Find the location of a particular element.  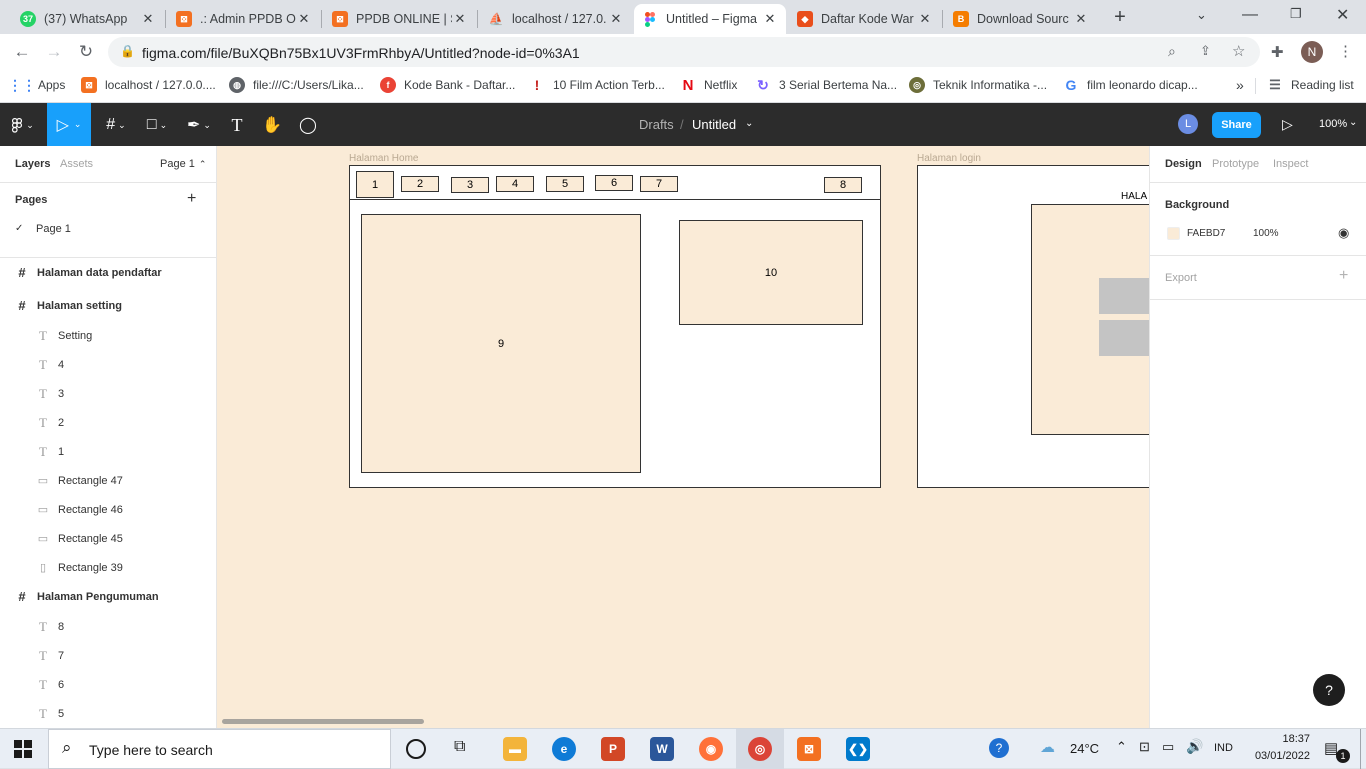

user-avatar: L is located at coordinates (1188, 124).